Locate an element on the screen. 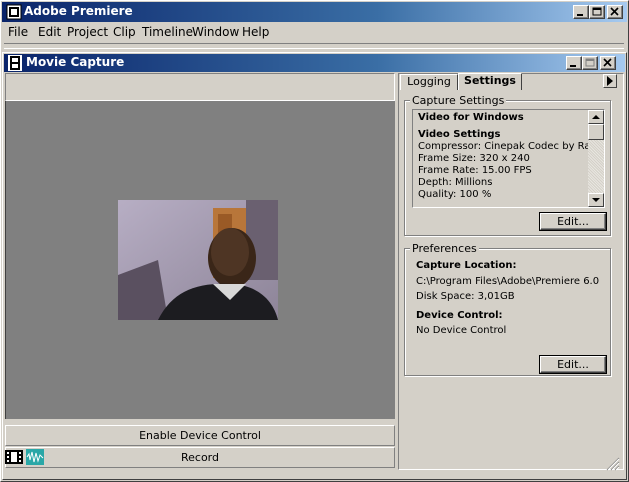 This screenshot has height=482, width=629. capture-maximize-button is located at coordinates (590, 63).